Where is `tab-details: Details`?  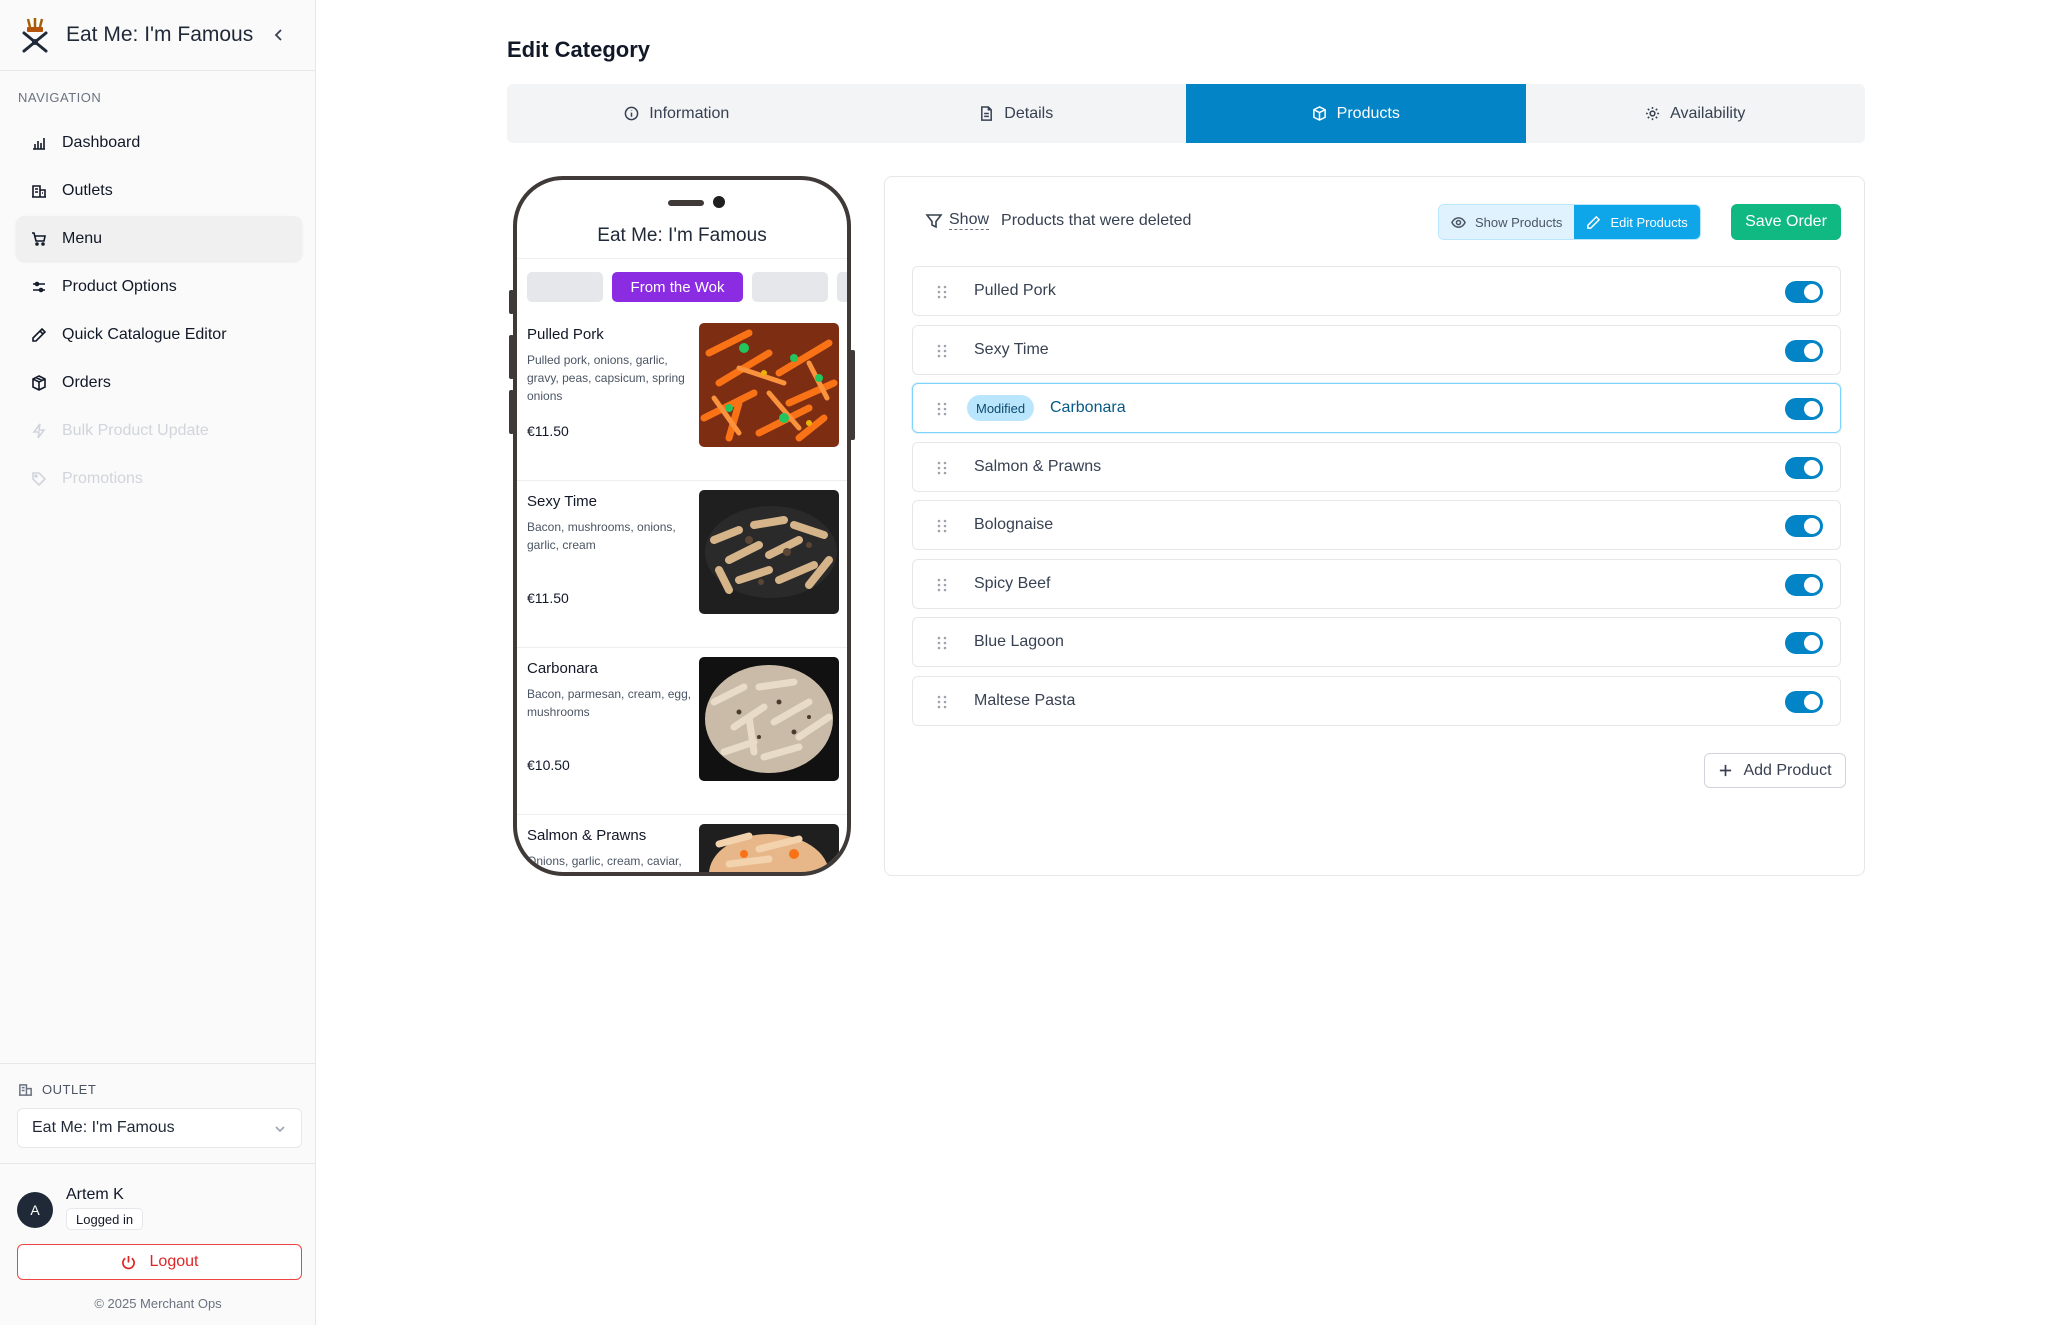 tab-details: Details is located at coordinates (1017, 113).